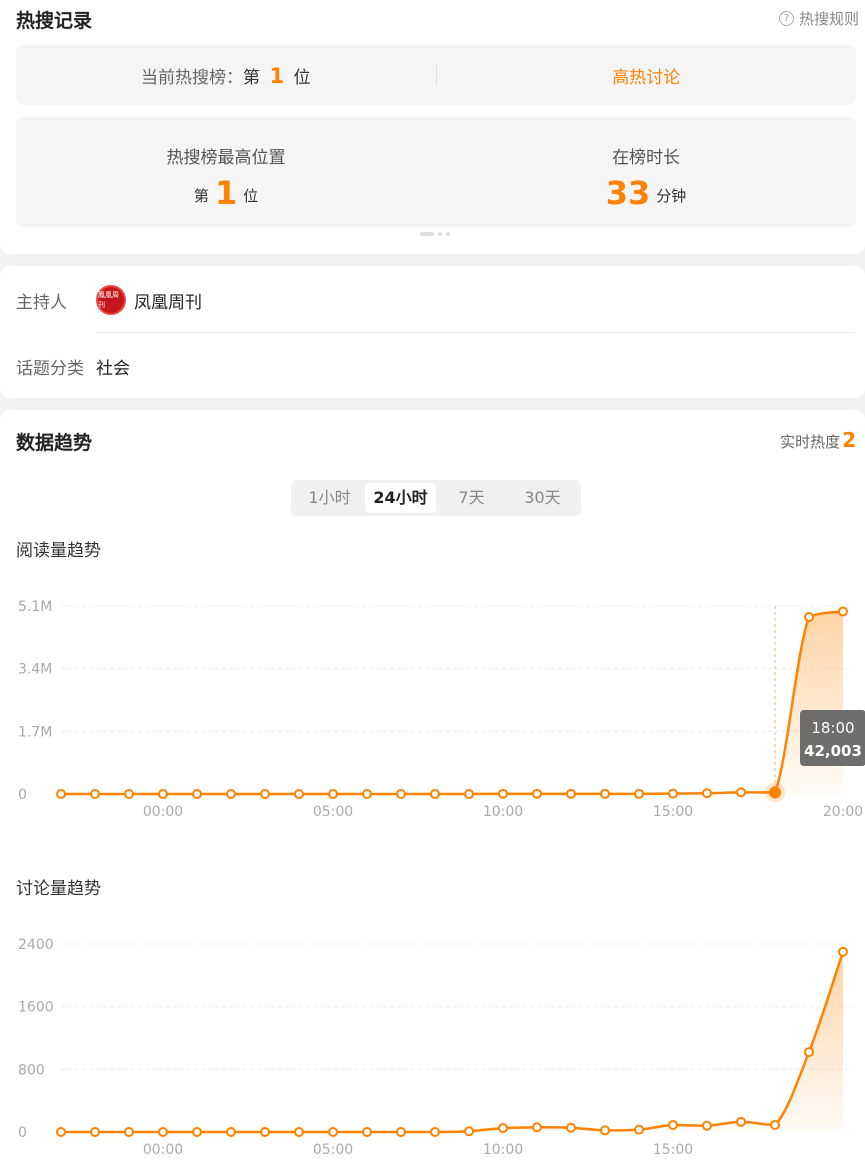 This screenshot has width=865, height=1160. What do you see at coordinates (226, 158) in the screenshot?
I see `peak-rank-label: 热搜榜最高位置` at bounding box center [226, 158].